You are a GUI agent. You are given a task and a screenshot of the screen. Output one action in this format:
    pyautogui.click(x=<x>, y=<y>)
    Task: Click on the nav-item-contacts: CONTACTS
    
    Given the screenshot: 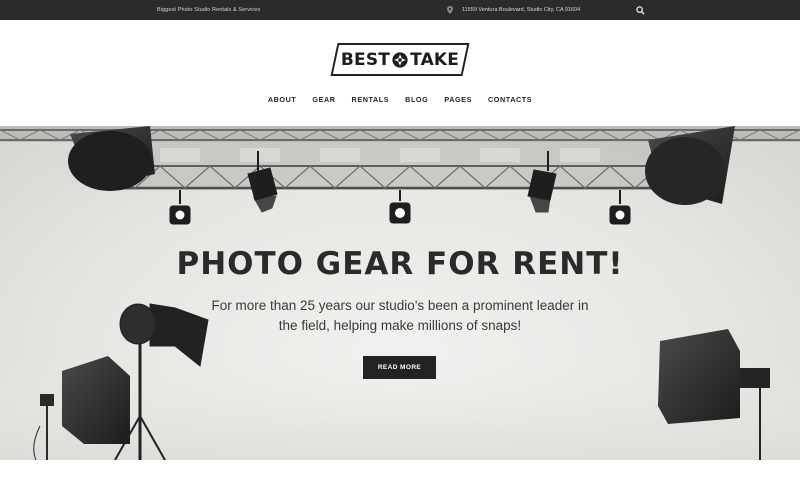 What is the action you would take?
    pyautogui.click(x=510, y=100)
    